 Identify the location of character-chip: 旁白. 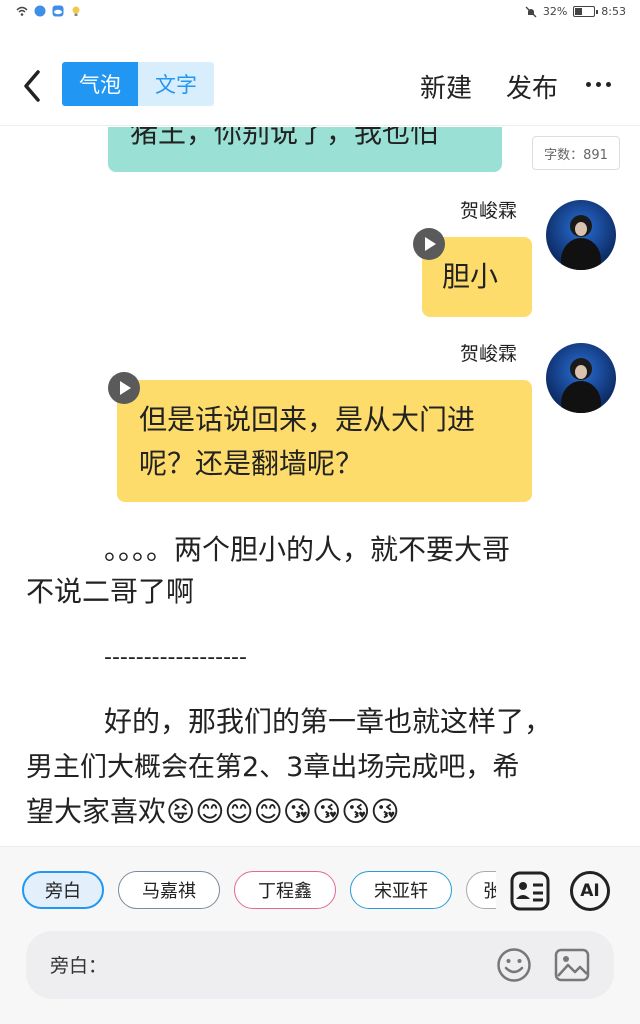
(63, 890).